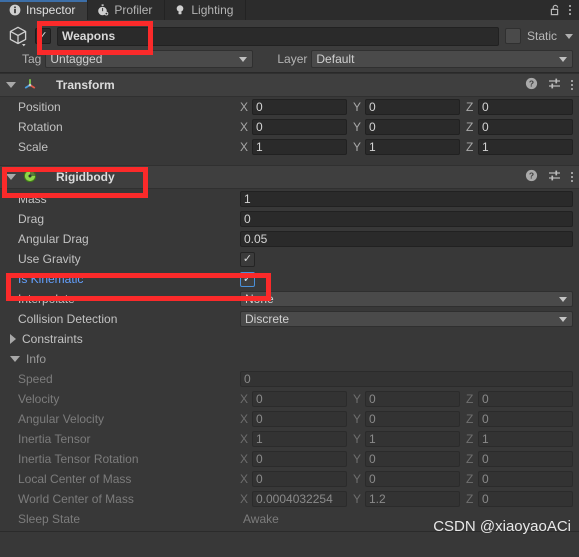  I want to click on inertia-tensor-x: X 1, so click(293, 439).